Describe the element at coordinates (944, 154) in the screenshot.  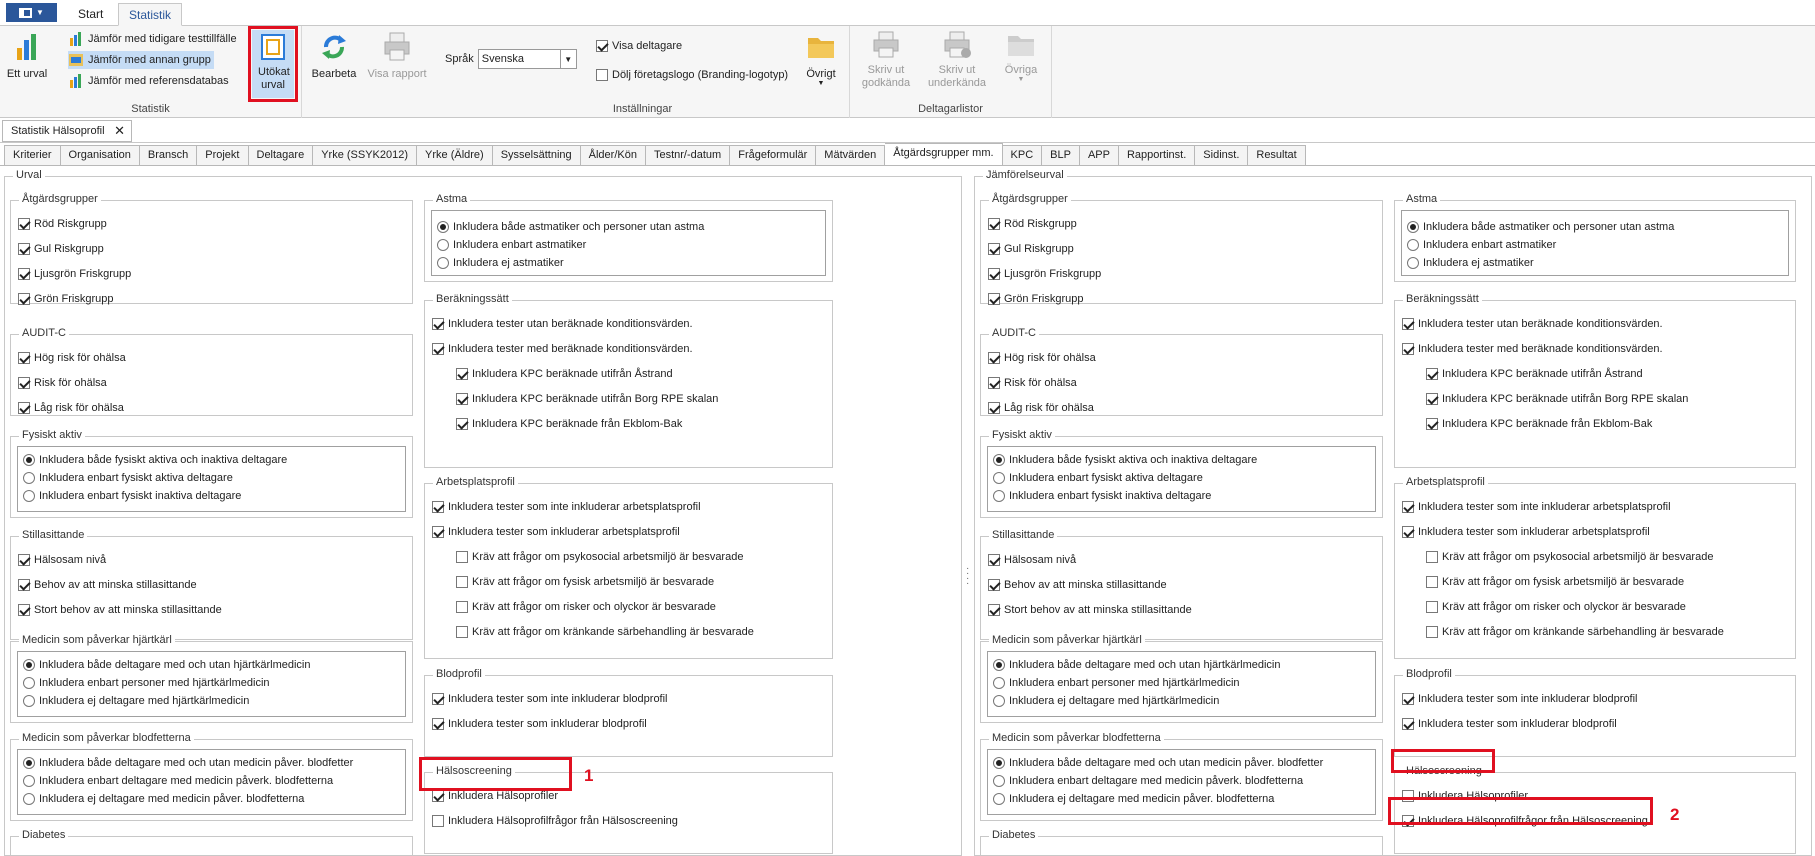
I see `sub-tab-12: Åtgärdsgrupper mm.` at that location.